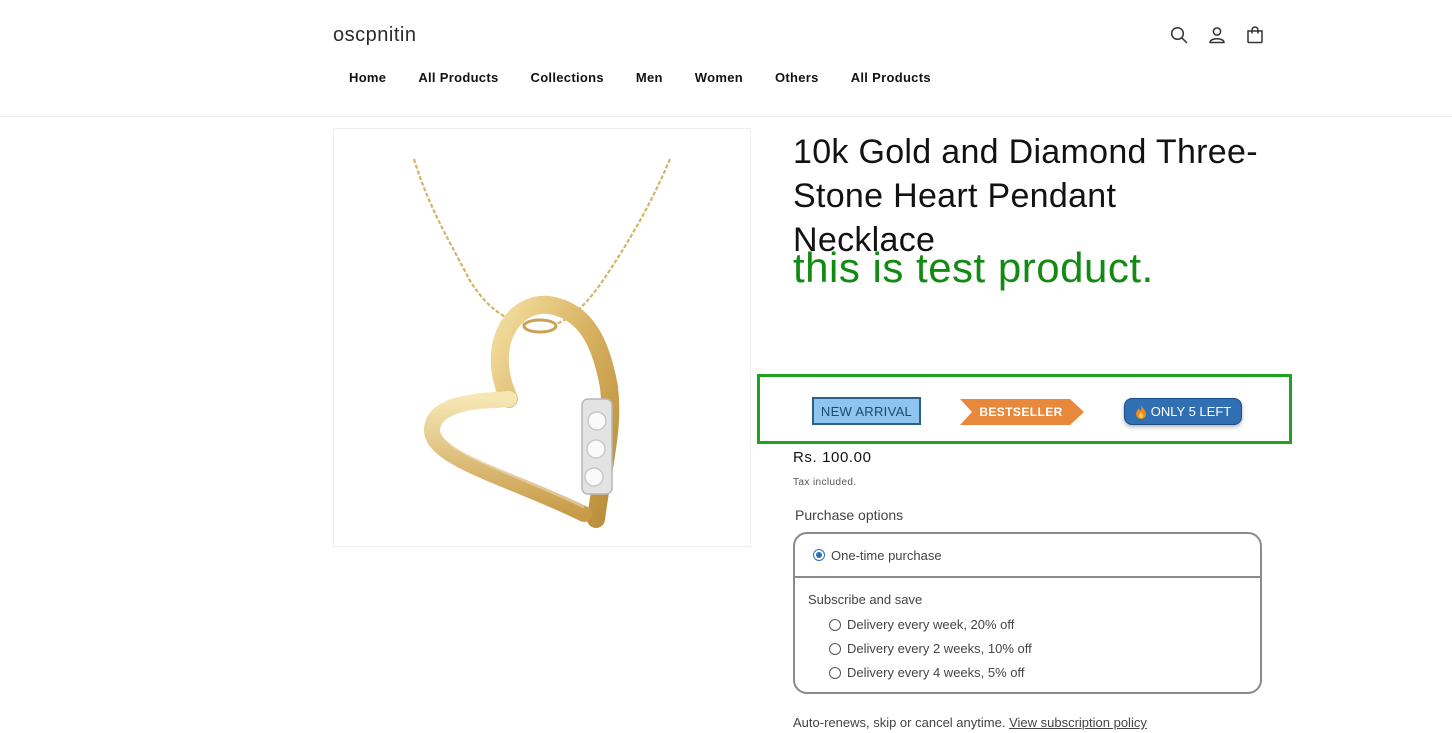 Image resolution: width=1452 pixels, height=733 pixels. I want to click on store-logo: oscpnitin, so click(374, 35).